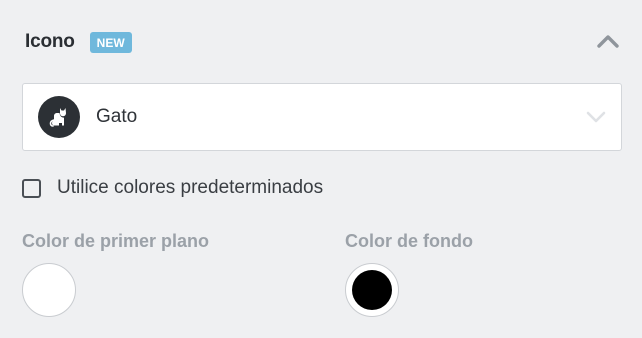 This screenshot has height=338, width=642. Describe the element at coordinates (190, 187) in the screenshot. I see `default-colors-label: Utilice colores predeterminados` at that location.